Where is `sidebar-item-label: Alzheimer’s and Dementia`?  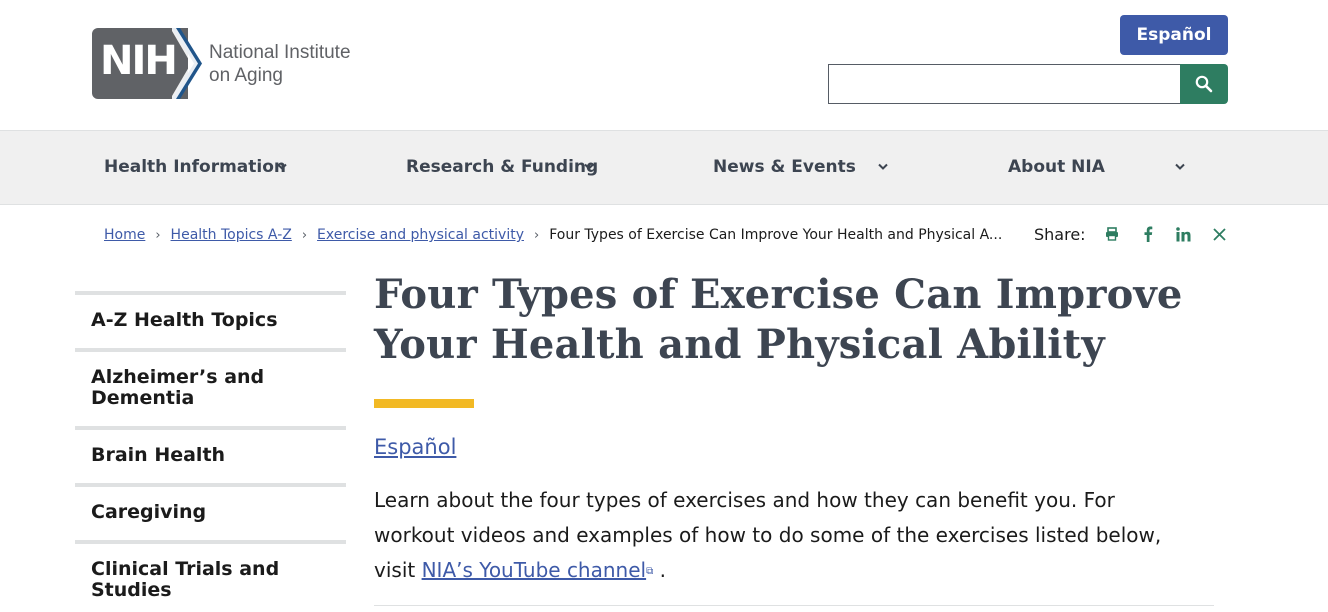
sidebar-item-label: Alzheimer’s and Dementia is located at coordinates (178, 387).